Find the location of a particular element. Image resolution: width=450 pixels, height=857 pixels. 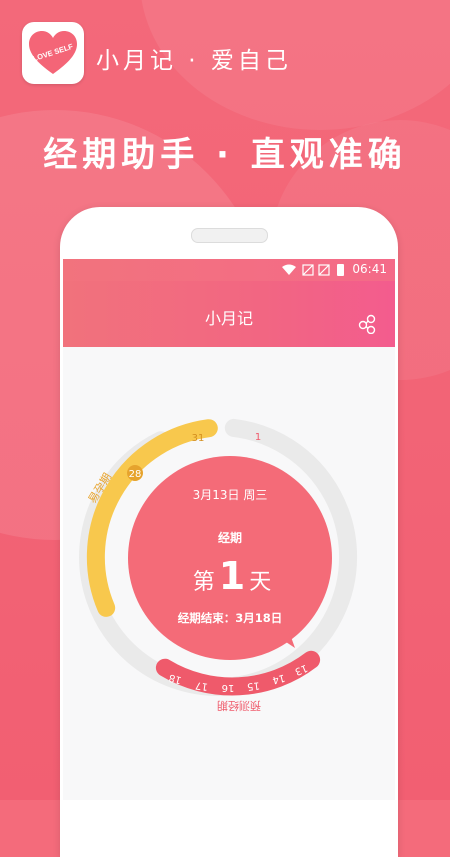

predicted-day-17: 17 is located at coordinates (202, 685).